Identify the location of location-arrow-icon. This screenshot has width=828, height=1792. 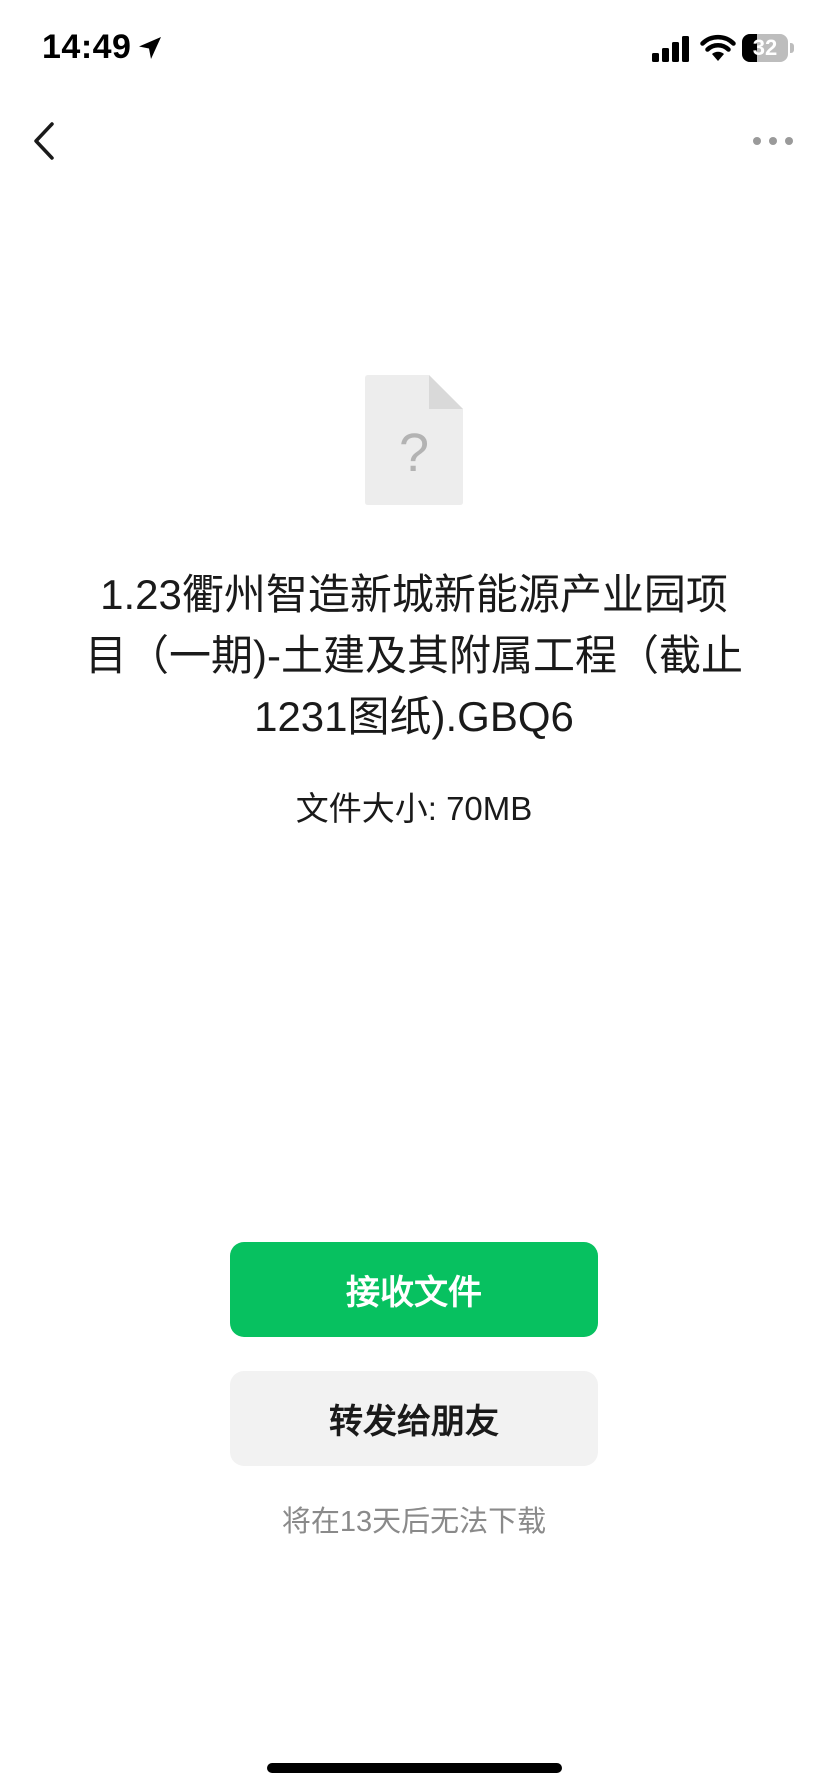
(150, 48).